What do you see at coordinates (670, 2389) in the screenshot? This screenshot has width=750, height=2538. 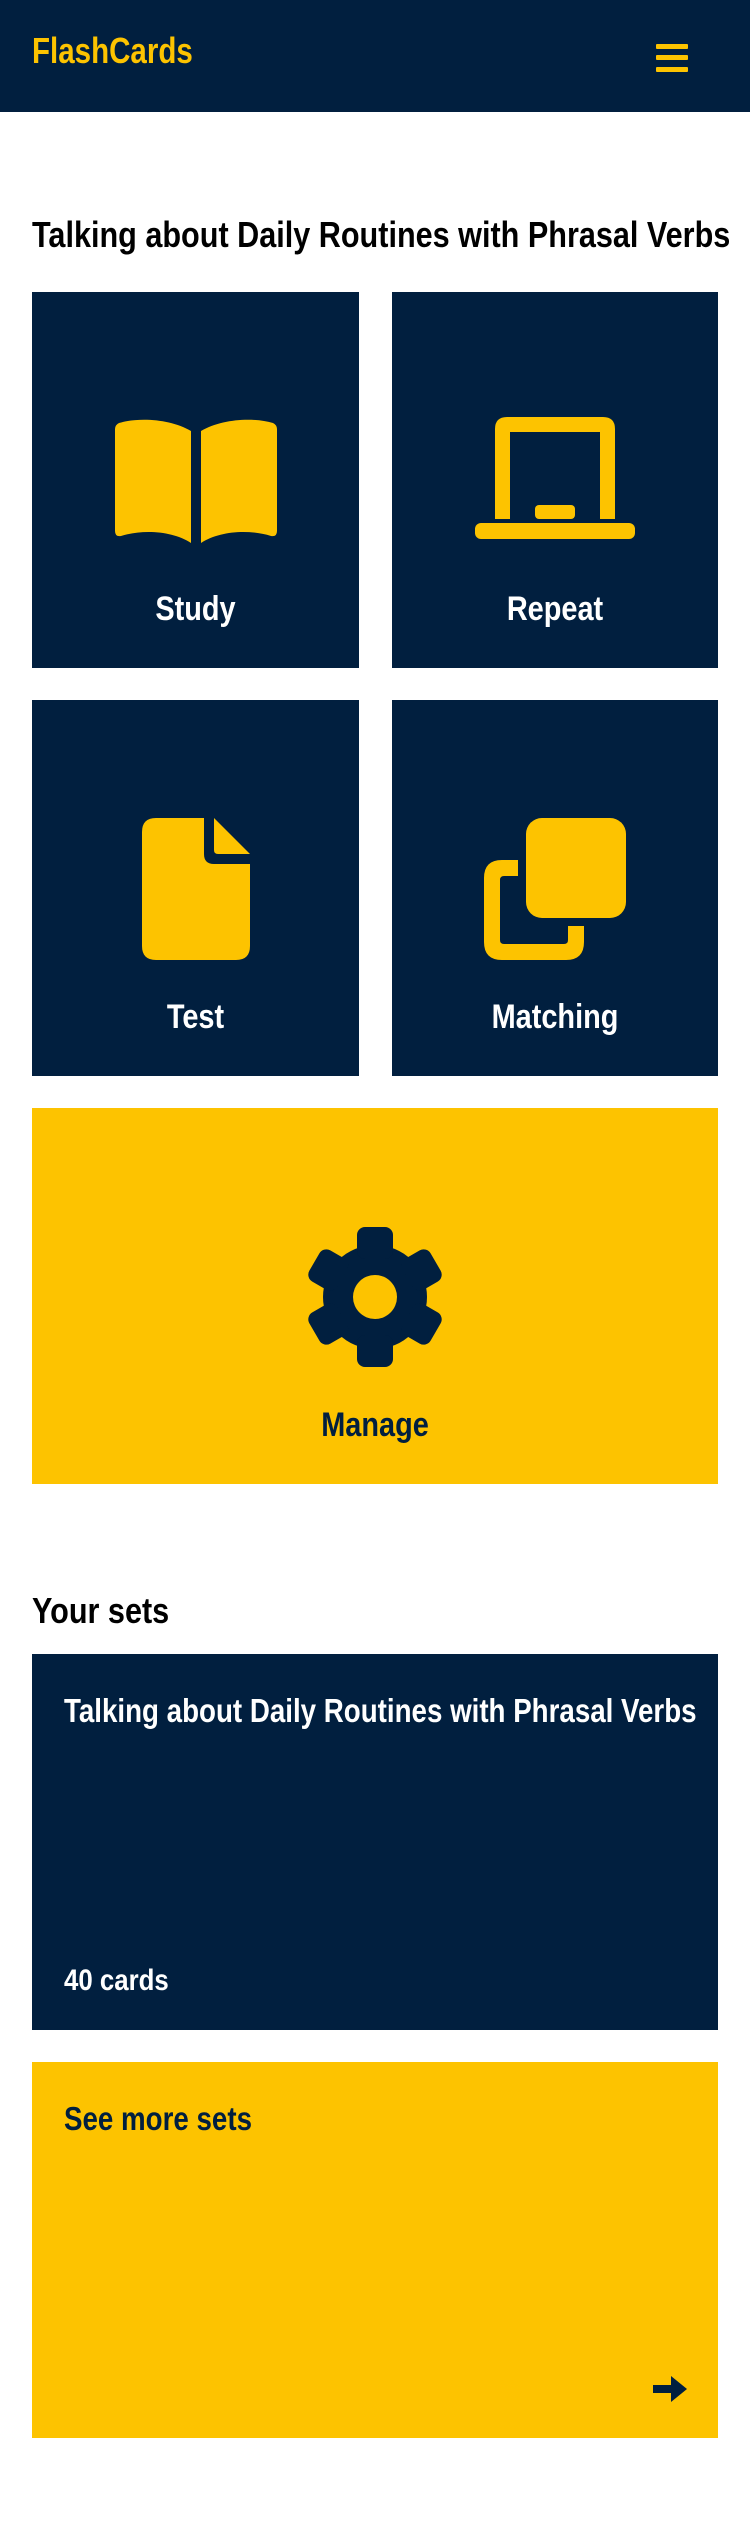 I see `arrow-right-icon` at bounding box center [670, 2389].